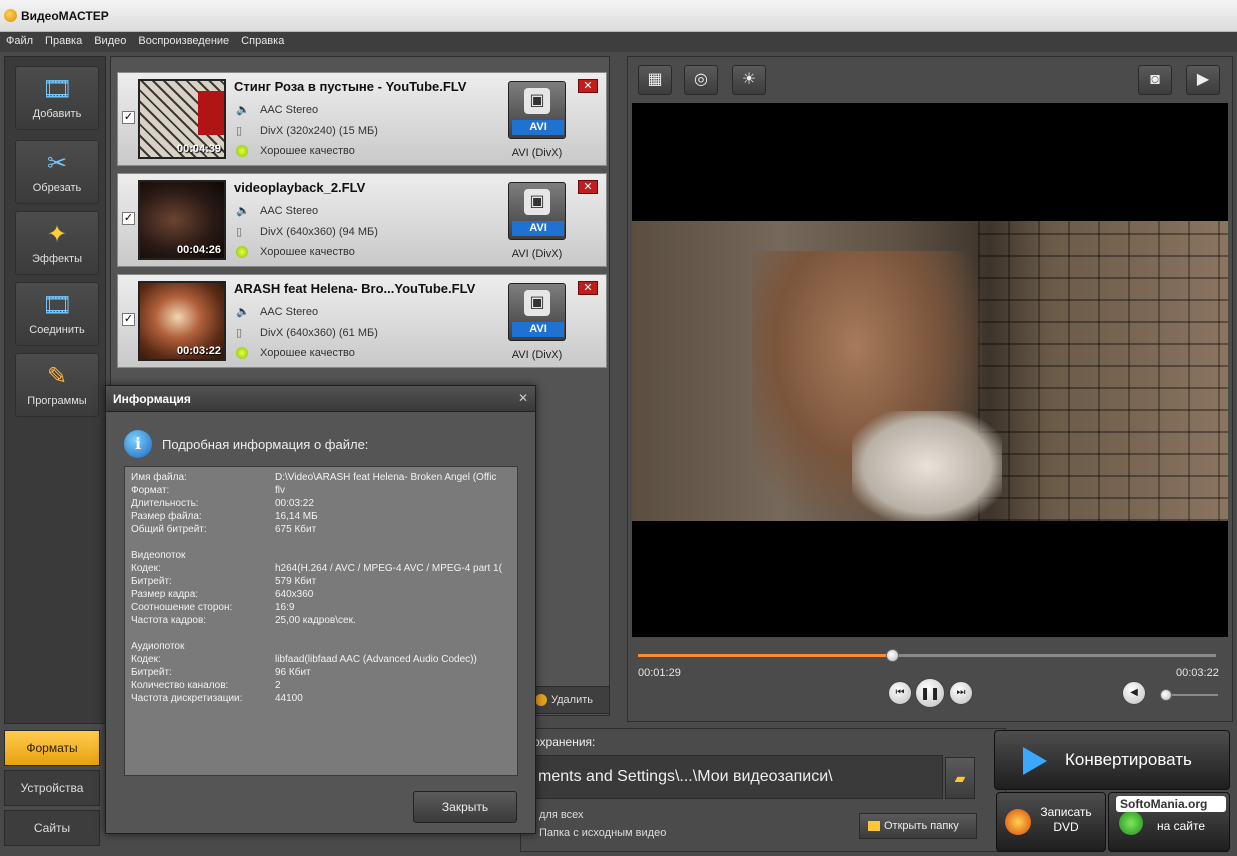  Describe the element at coordinates (57, 98) in the screenshot. I see `add-button: 🎞 Добавить` at that location.